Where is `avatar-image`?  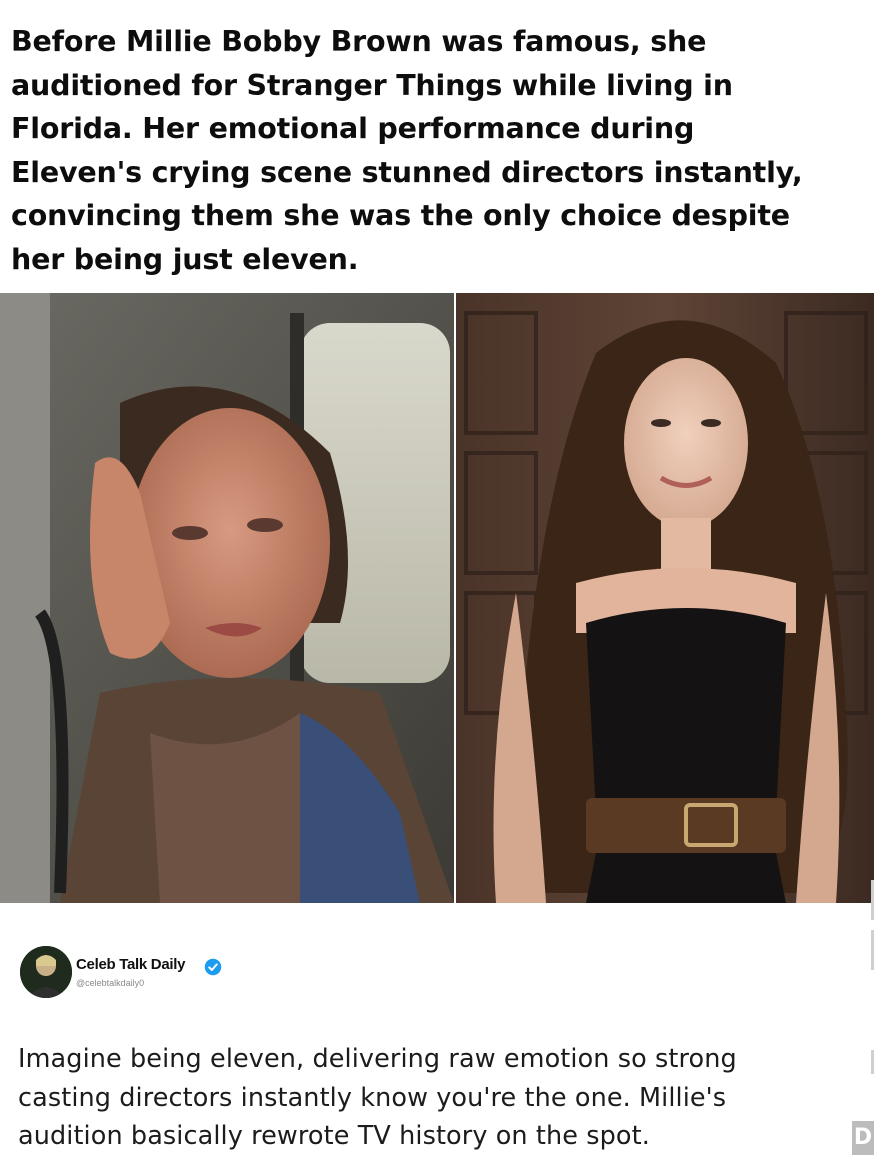 avatar-image is located at coordinates (46, 972).